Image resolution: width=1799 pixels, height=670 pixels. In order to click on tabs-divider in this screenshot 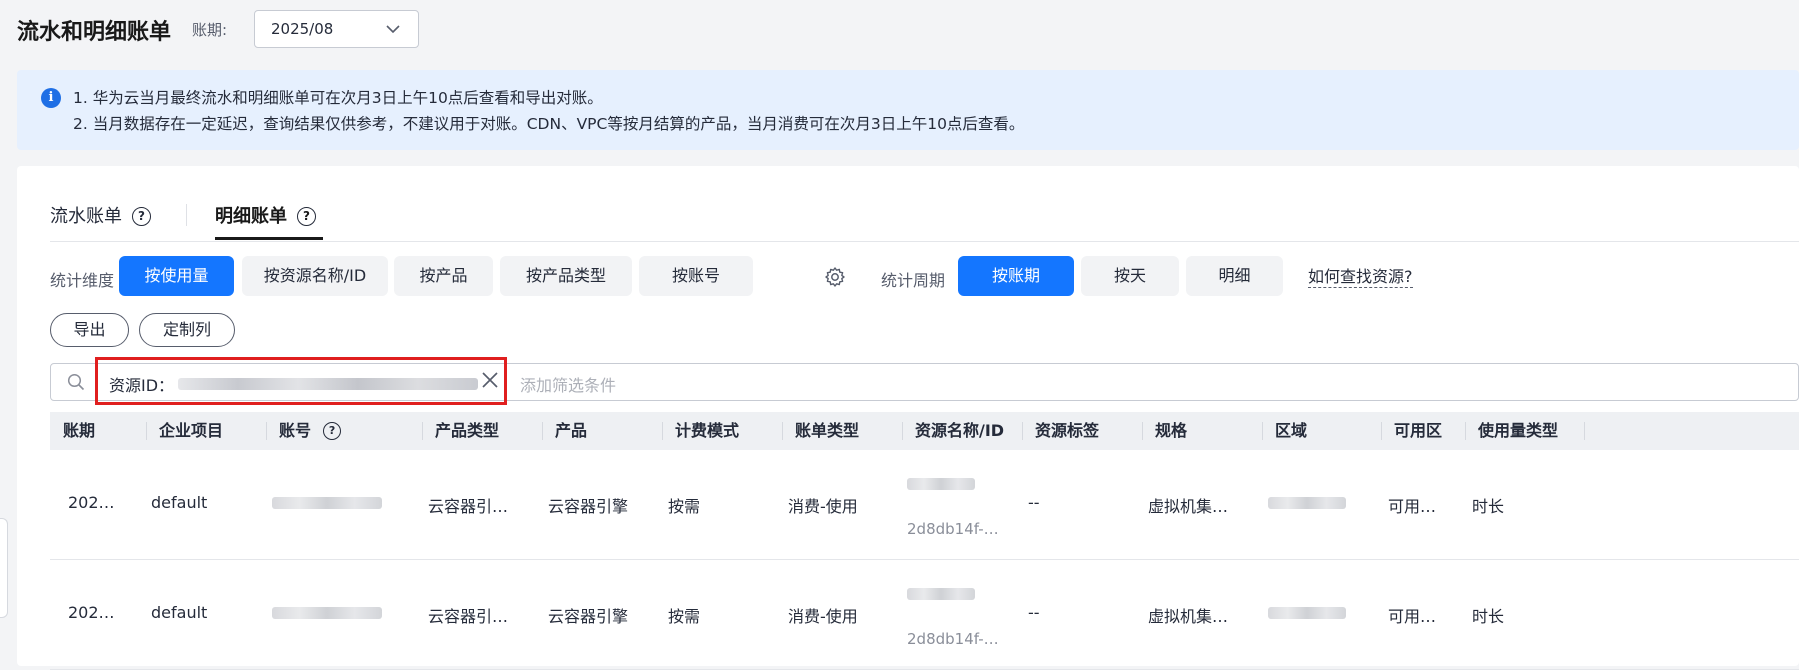, I will do `click(924, 241)`.